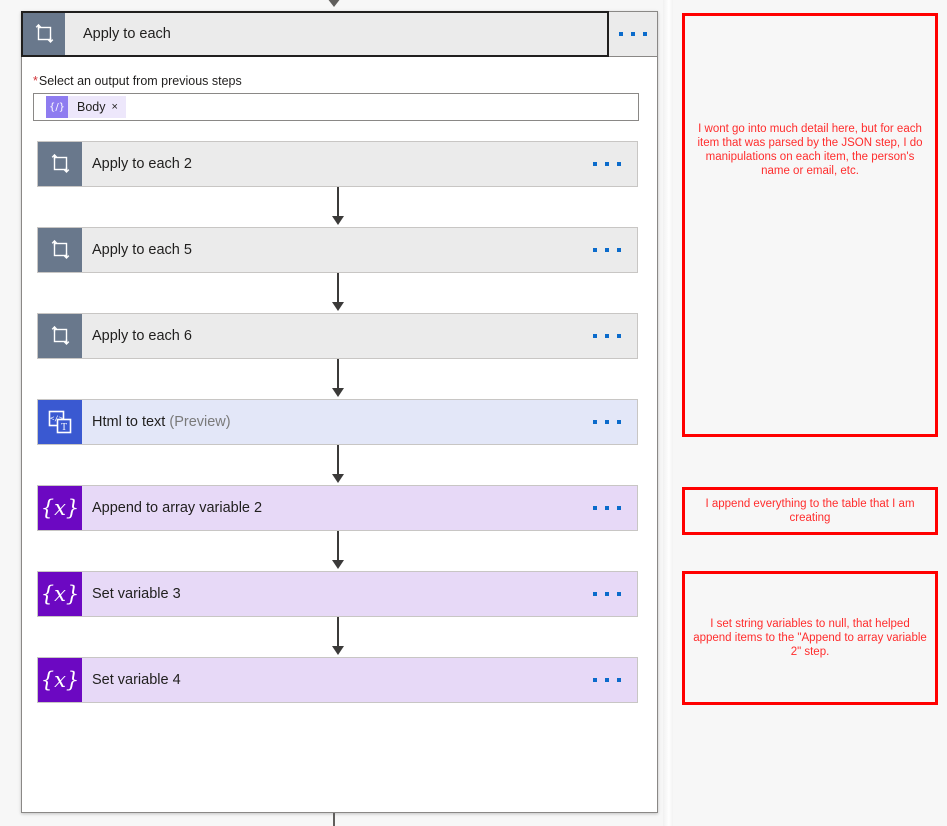  What do you see at coordinates (177, 508) in the screenshot?
I see `action-card-title: Append to array variable 2` at bounding box center [177, 508].